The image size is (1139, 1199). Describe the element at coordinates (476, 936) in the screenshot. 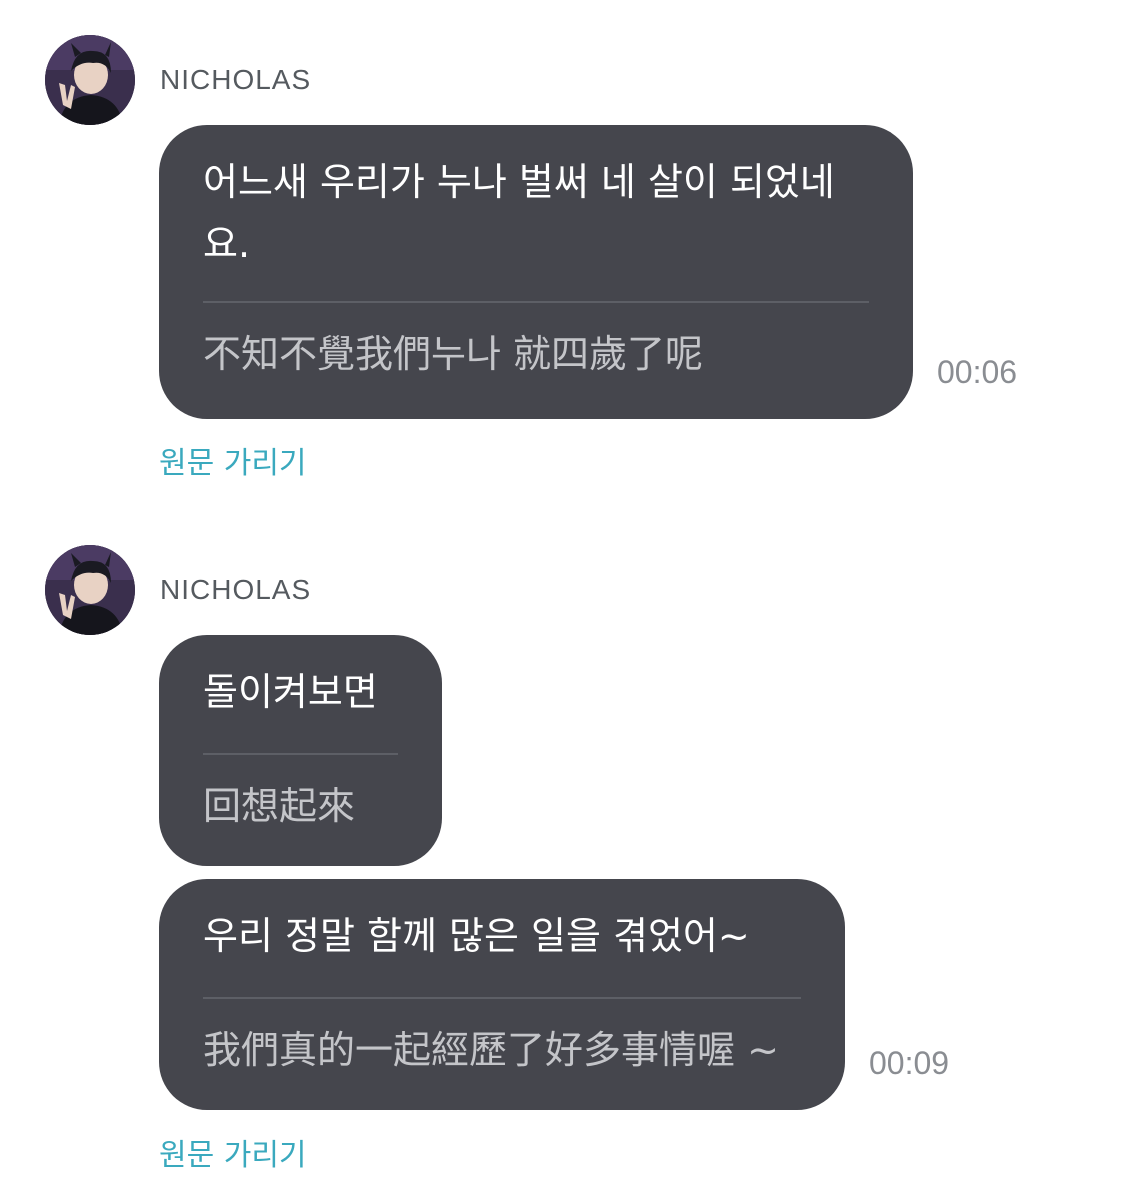

I see `message-original-text: 우리 정말 함께 많은 일을 겪었어~` at that location.